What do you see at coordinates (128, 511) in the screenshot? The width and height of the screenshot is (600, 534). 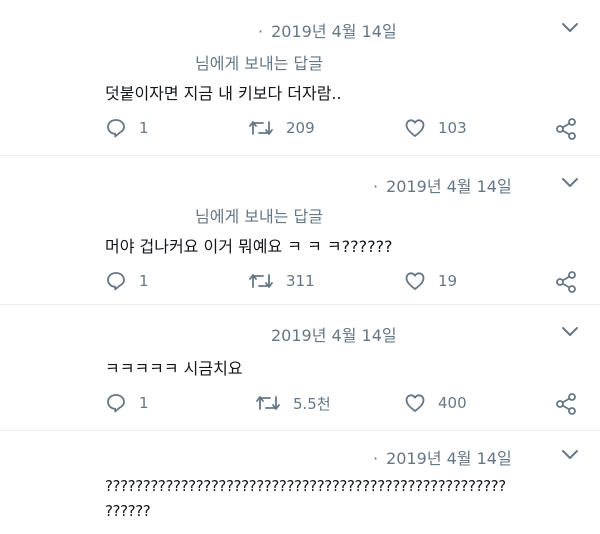 I see `tweet-text-line-2: ??????` at bounding box center [128, 511].